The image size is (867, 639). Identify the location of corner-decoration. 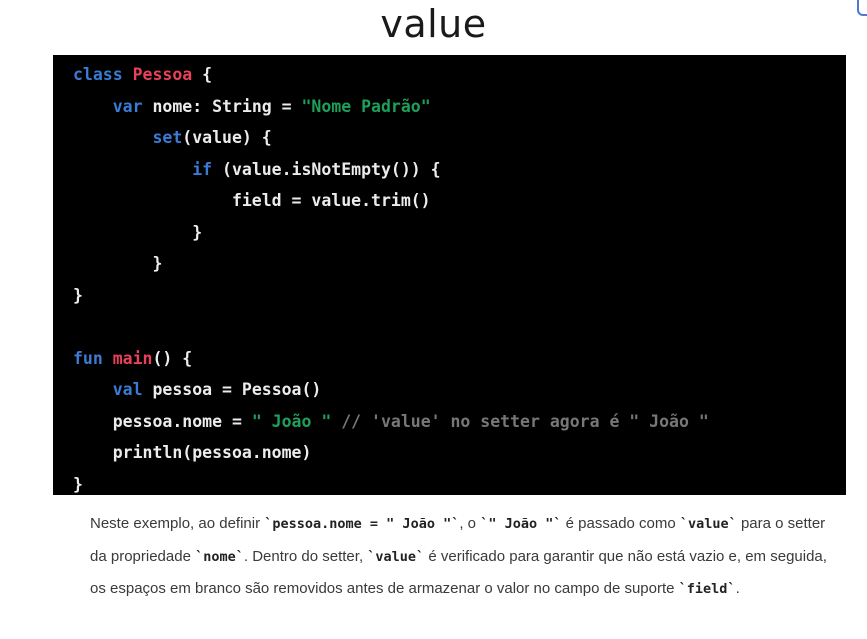
(862, 8).